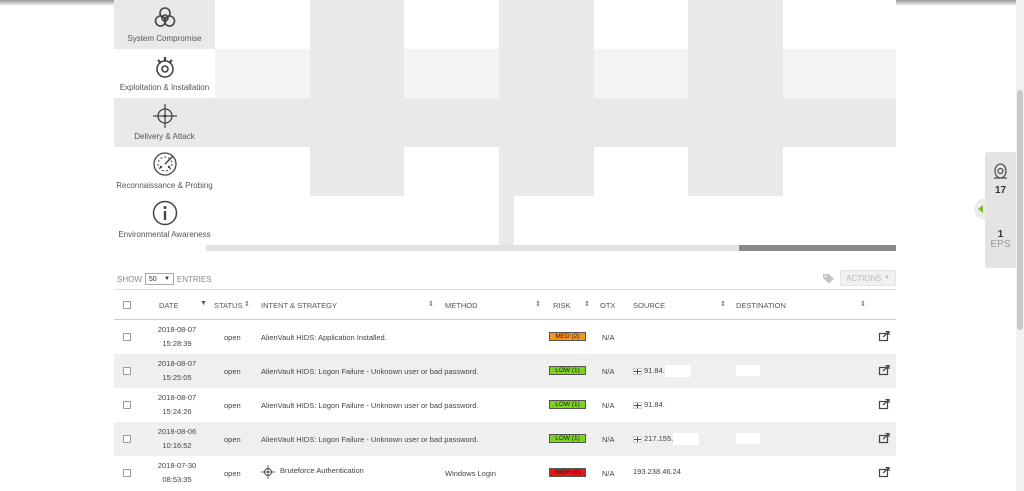  What do you see at coordinates (129, 279) in the screenshot?
I see `show-label: SHOW` at bounding box center [129, 279].